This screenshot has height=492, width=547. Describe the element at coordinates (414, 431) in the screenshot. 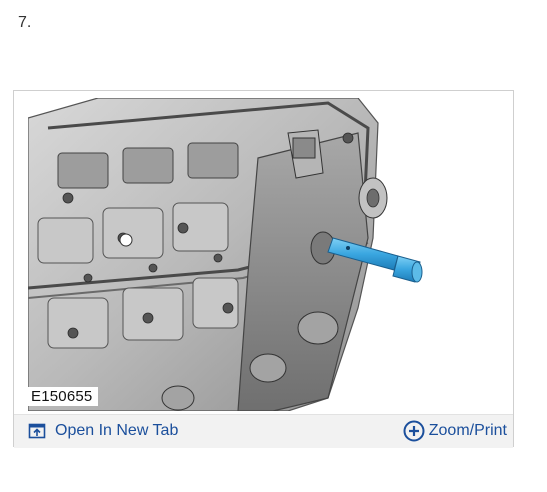

I see `circle-plus-icon` at that location.